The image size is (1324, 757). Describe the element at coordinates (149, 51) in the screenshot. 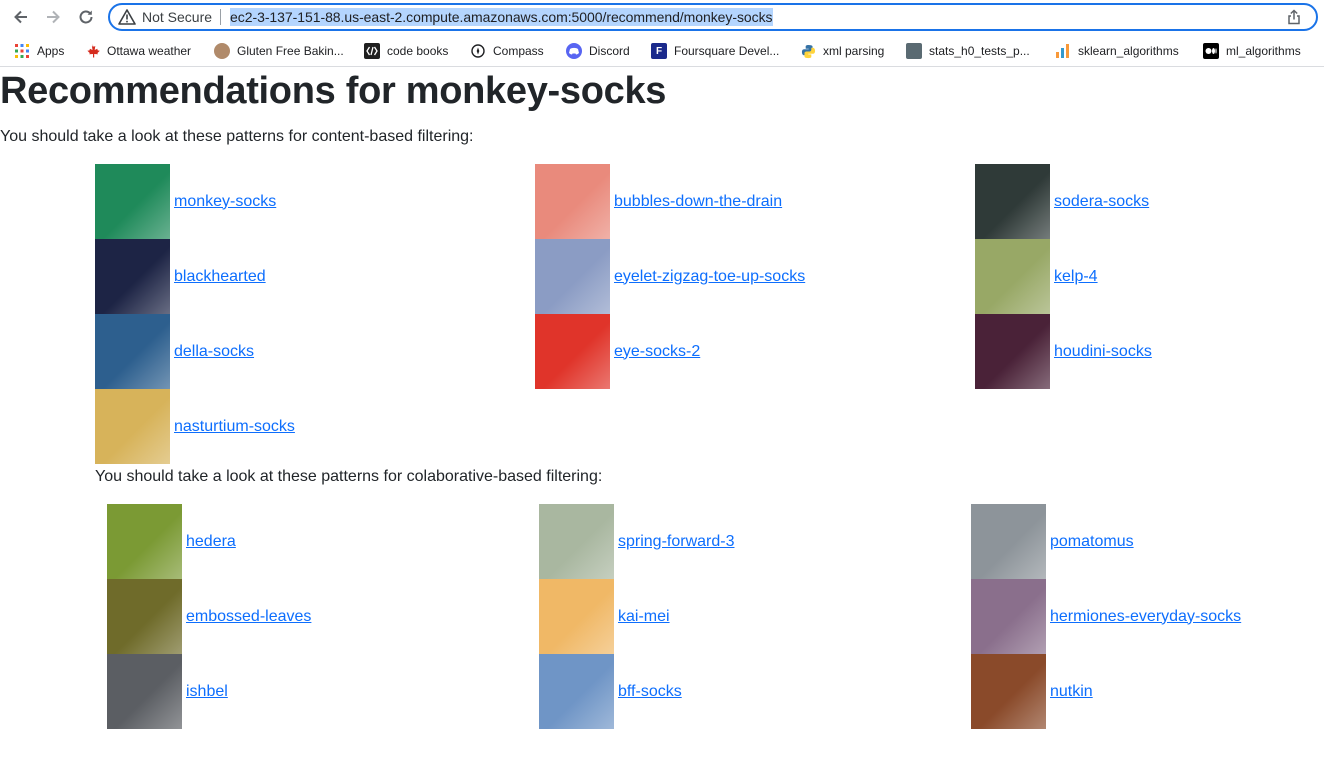

I see `bookmark-label: Ottawa weather` at that location.